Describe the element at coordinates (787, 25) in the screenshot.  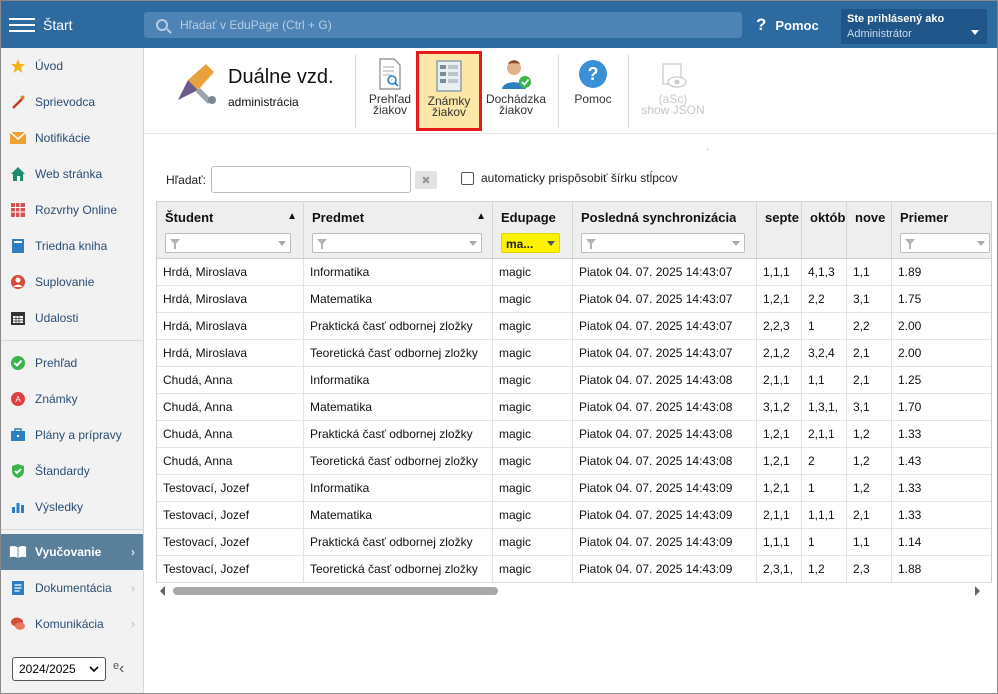
I see `help-button: ? Pomoc` at that location.